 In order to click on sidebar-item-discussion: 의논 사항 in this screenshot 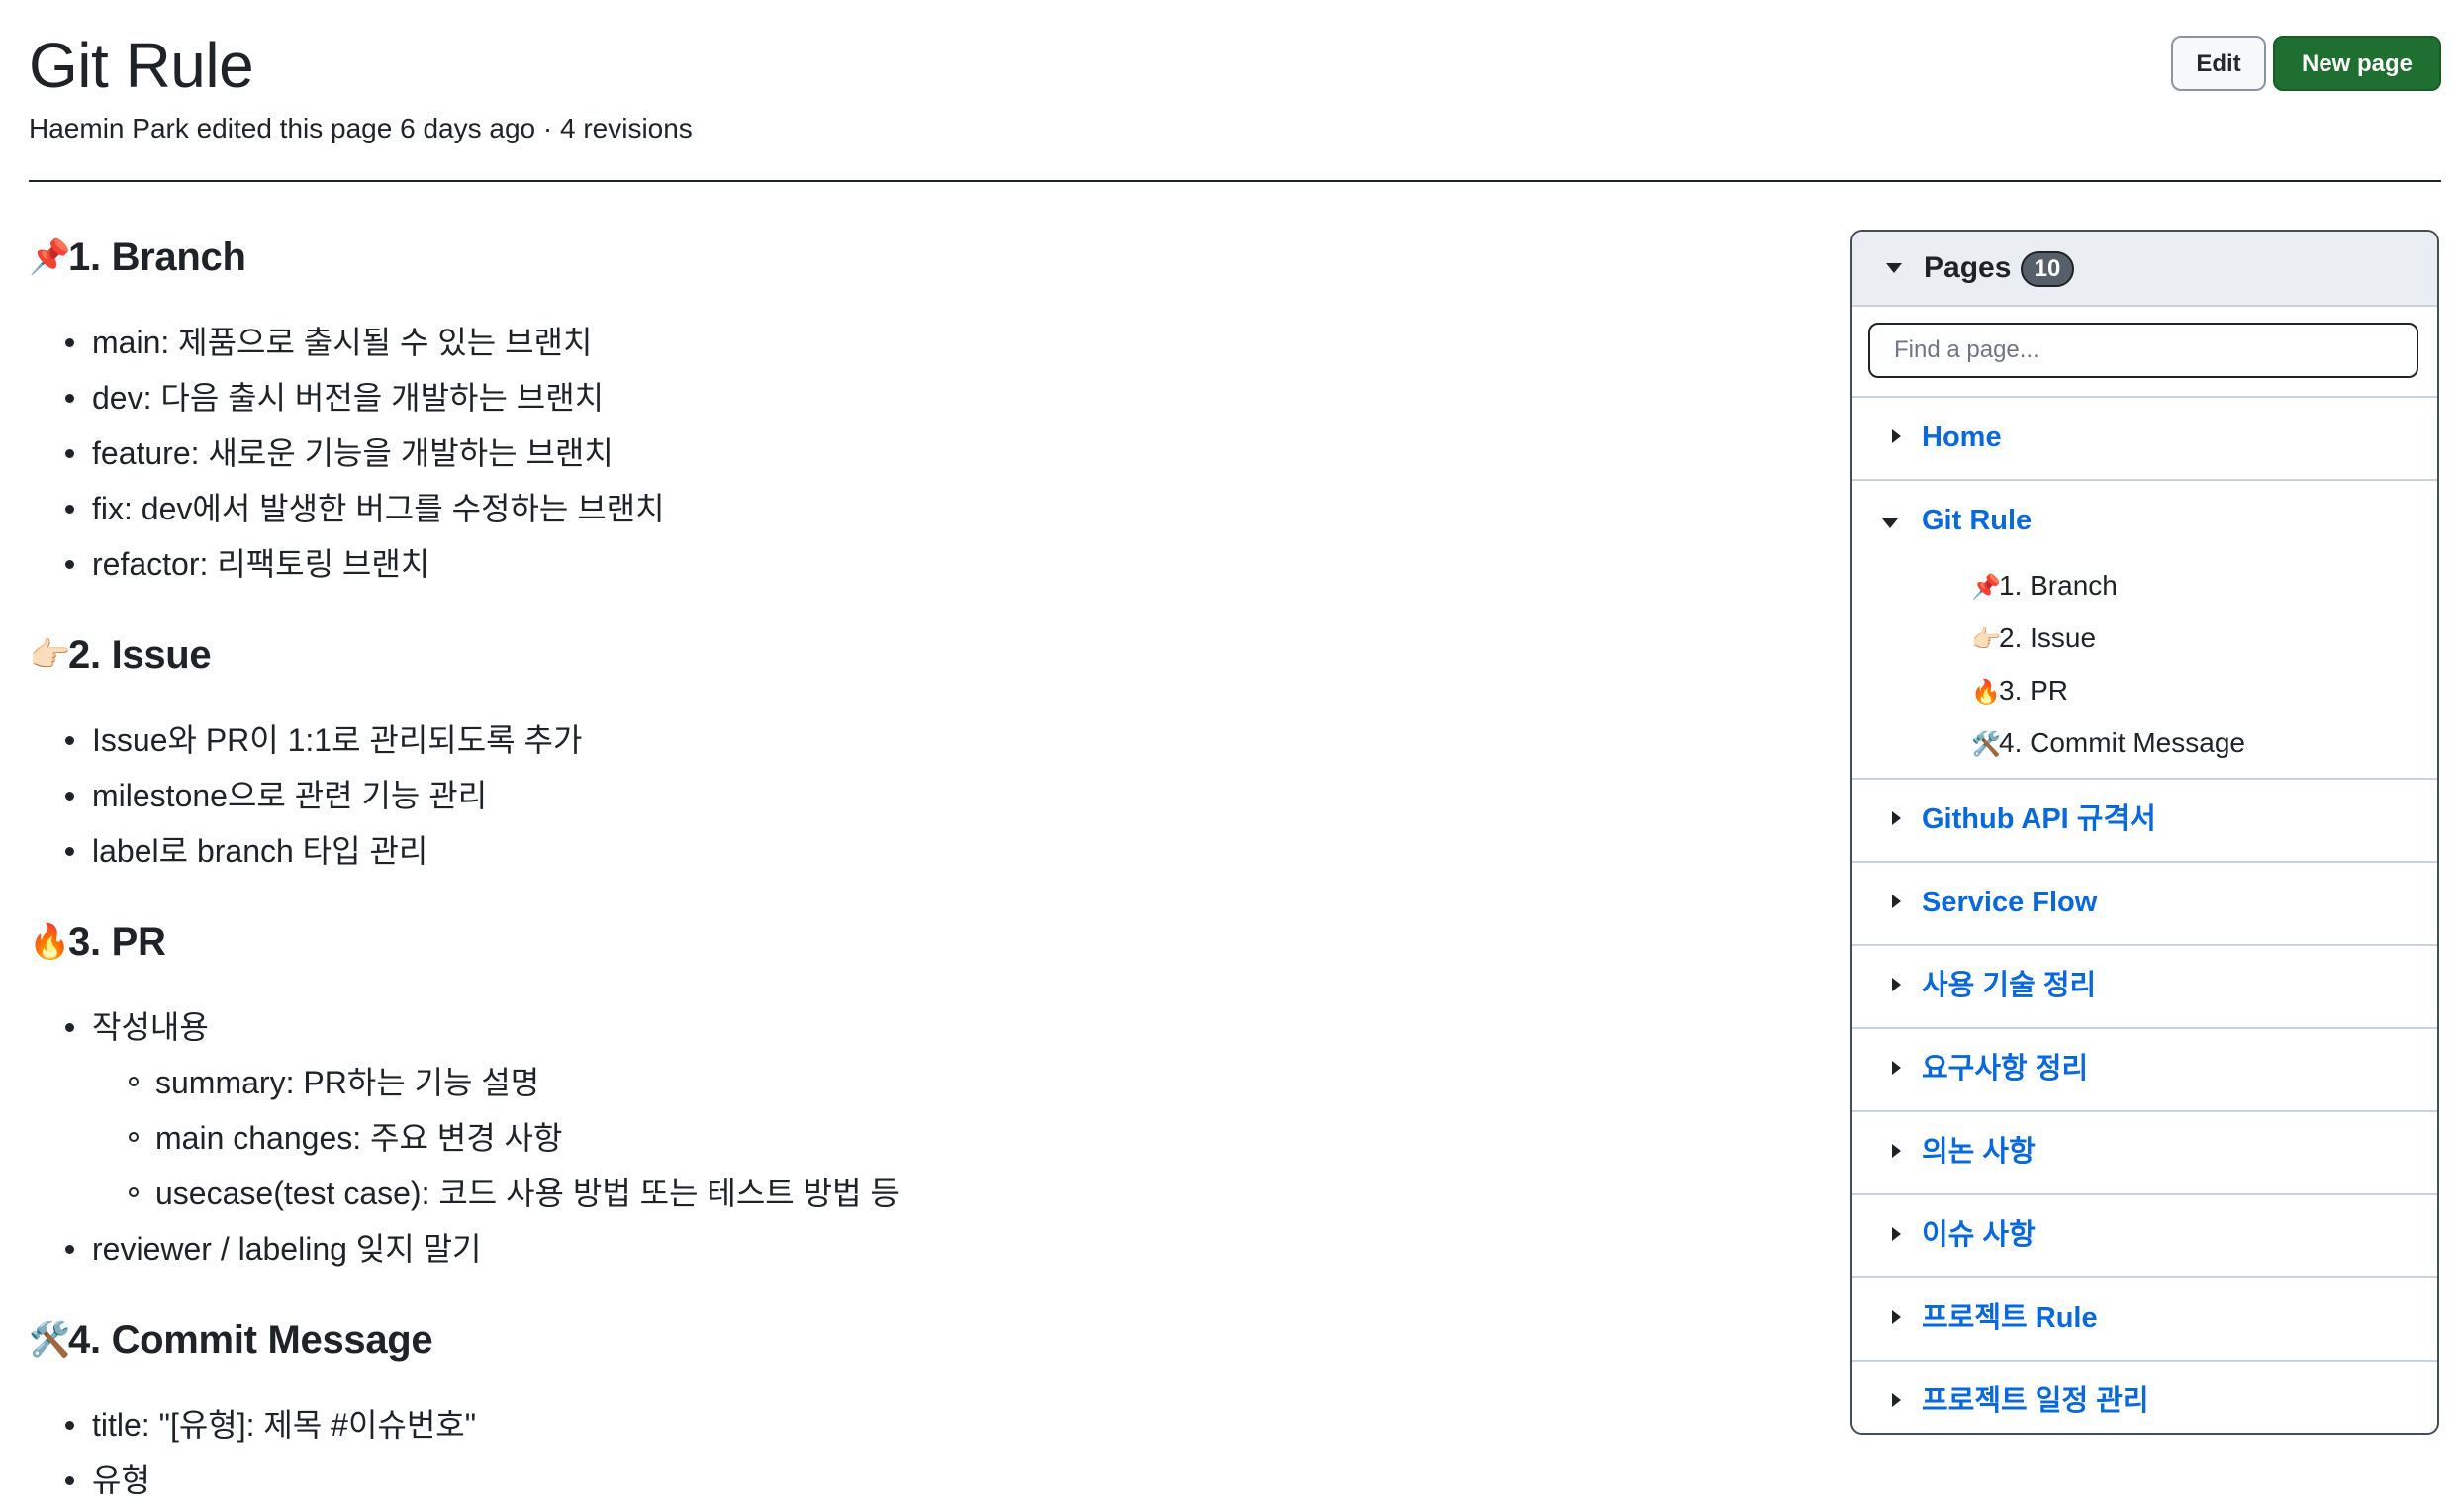, I will do `click(2144, 1153)`.